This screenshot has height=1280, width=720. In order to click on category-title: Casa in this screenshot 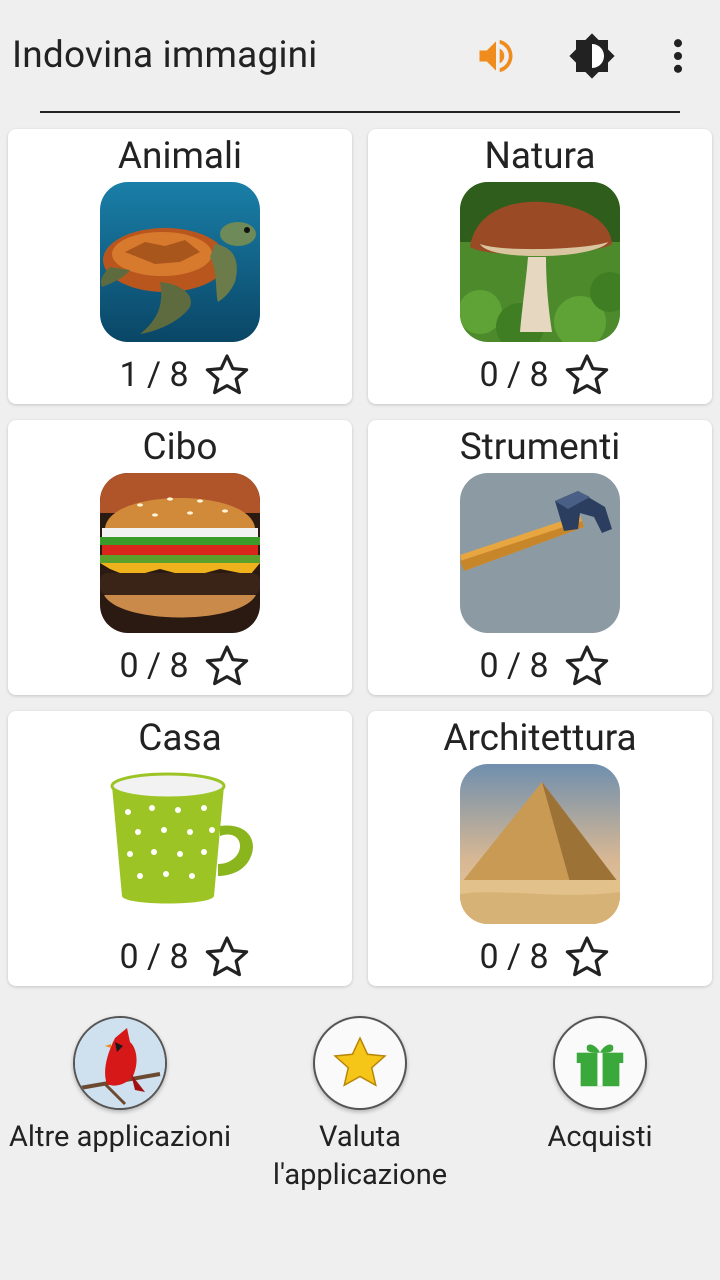, I will do `click(180, 738)`.